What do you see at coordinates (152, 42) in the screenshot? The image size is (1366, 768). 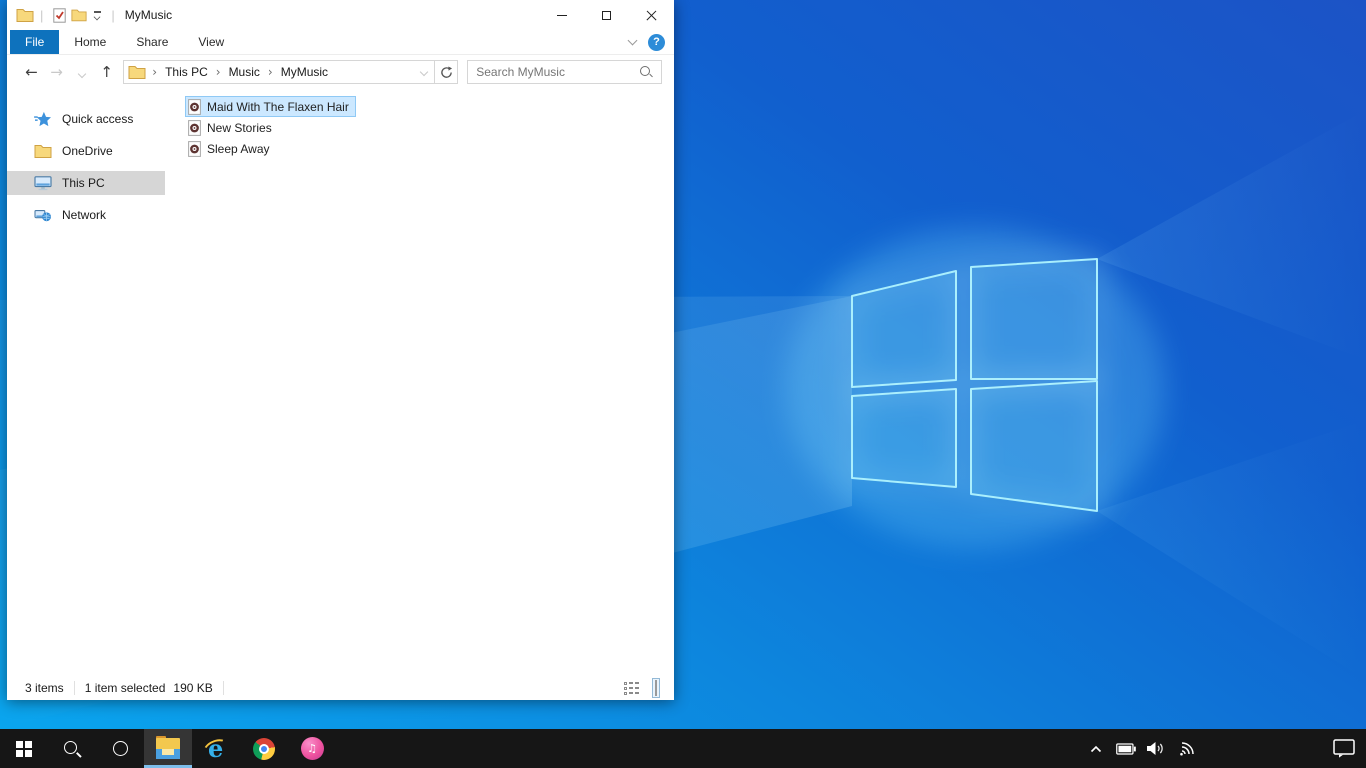 I see `tab-share: Share` at bounding box center [152, 42].